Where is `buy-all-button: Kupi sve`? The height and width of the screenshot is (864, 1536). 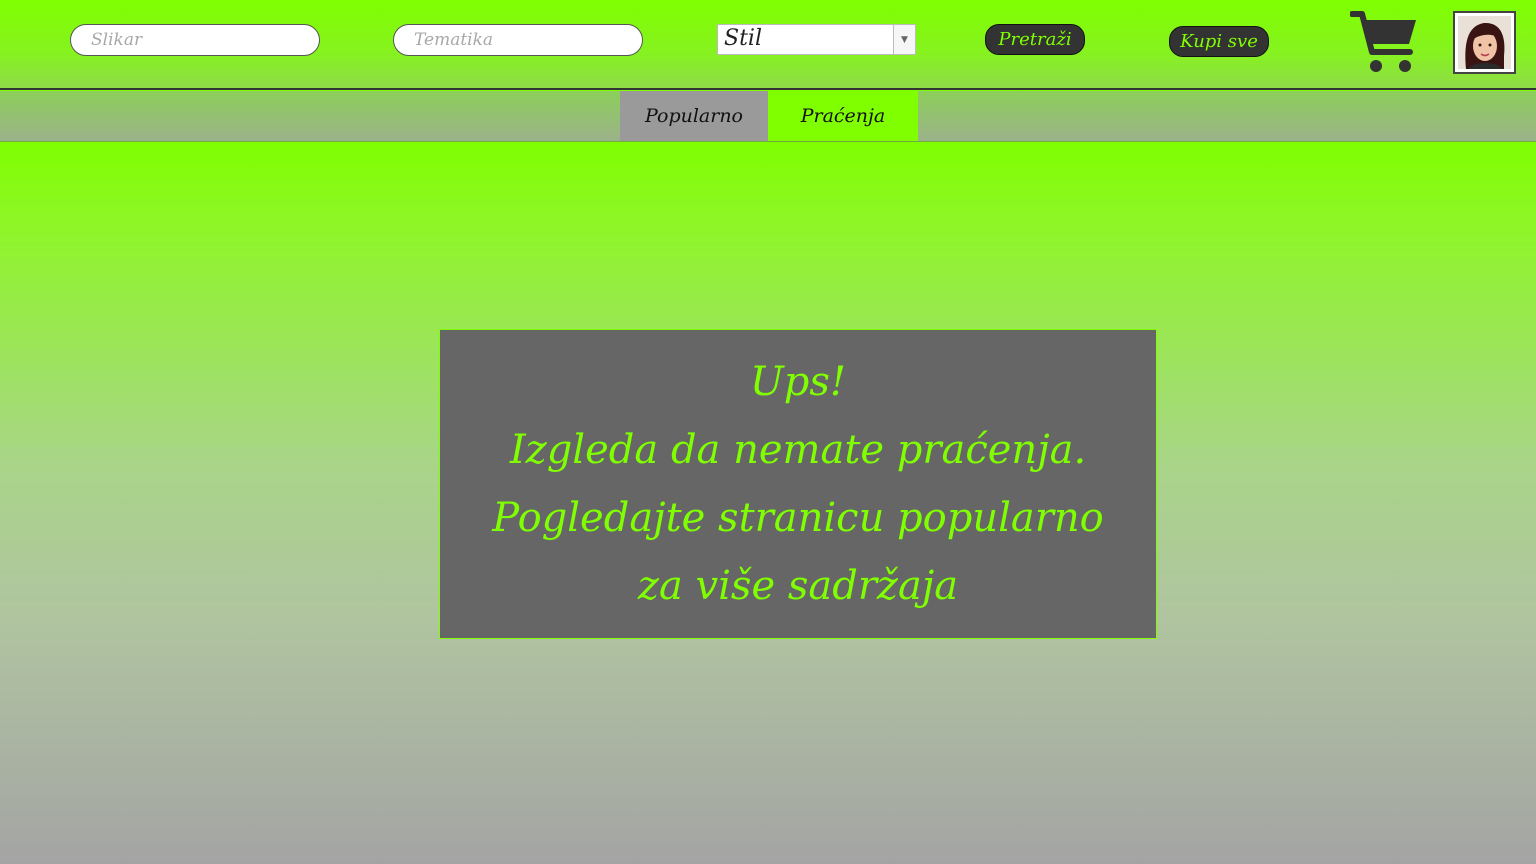 buy-all-button: Kupi sve is located at coordinates (1219, 41).